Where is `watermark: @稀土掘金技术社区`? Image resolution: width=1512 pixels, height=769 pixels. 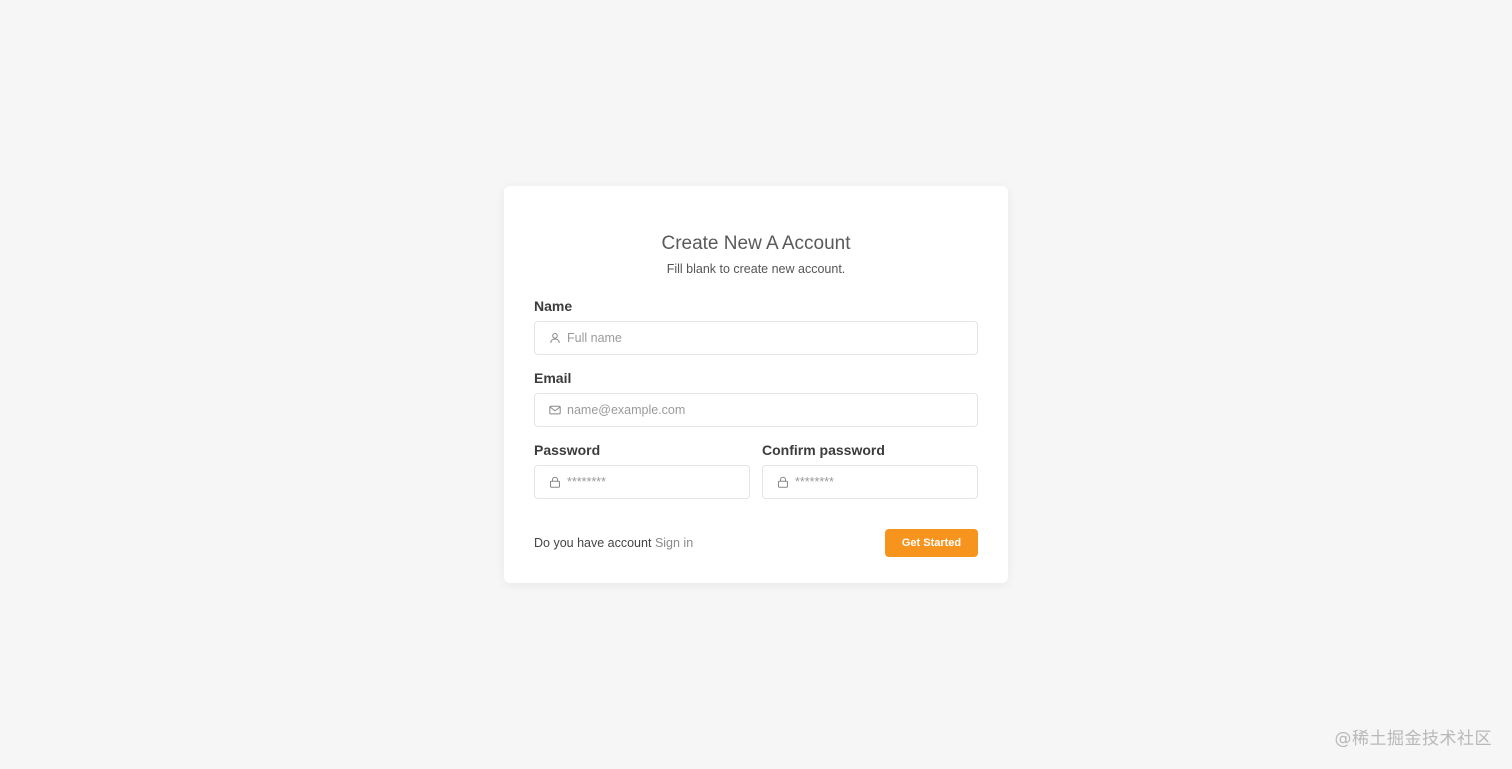 watermark: @稀土掘金技术社区 is located at coordinates (1413, 739).